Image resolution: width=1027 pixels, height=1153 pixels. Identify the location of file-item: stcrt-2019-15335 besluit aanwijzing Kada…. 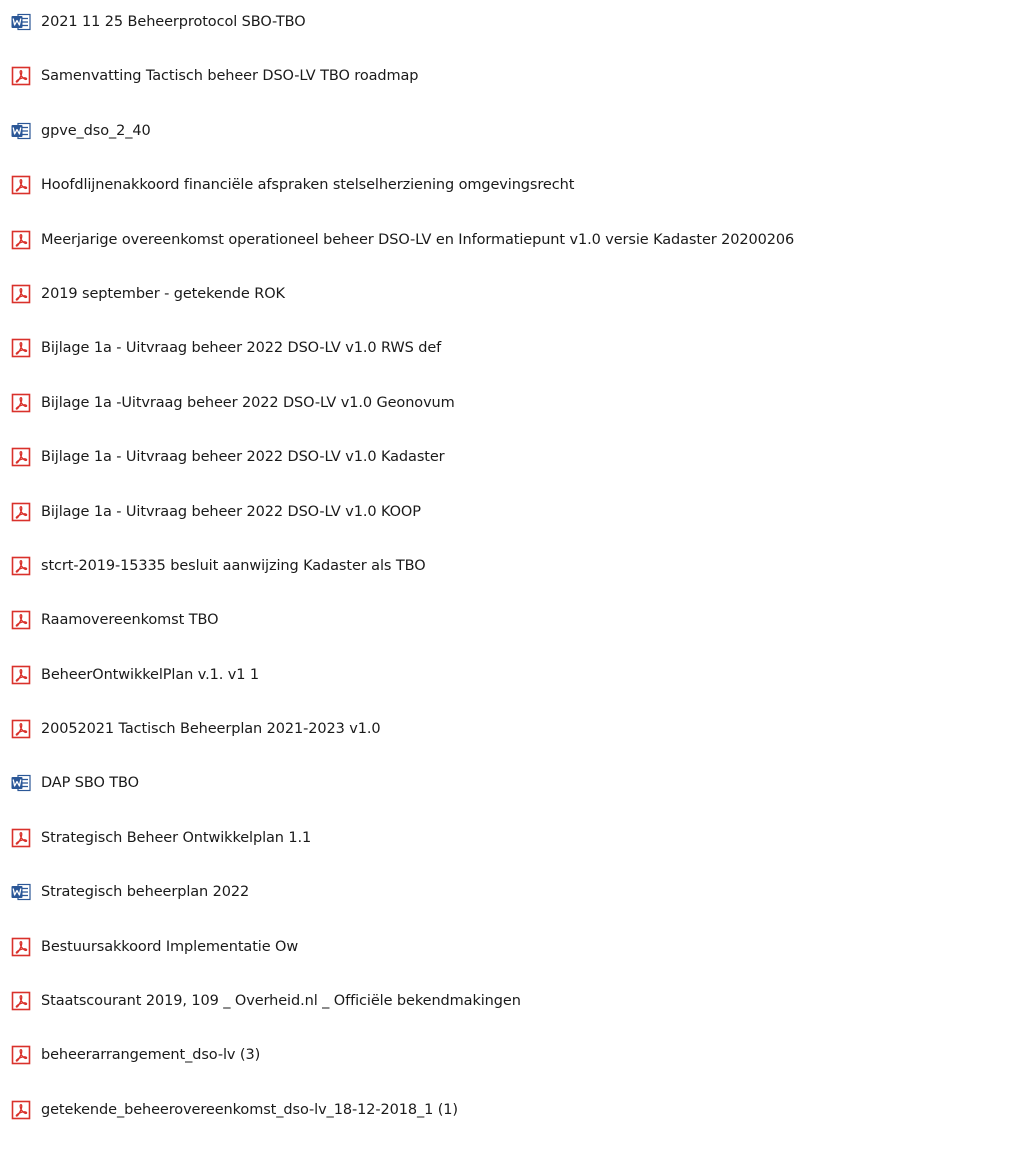
(402, 566).